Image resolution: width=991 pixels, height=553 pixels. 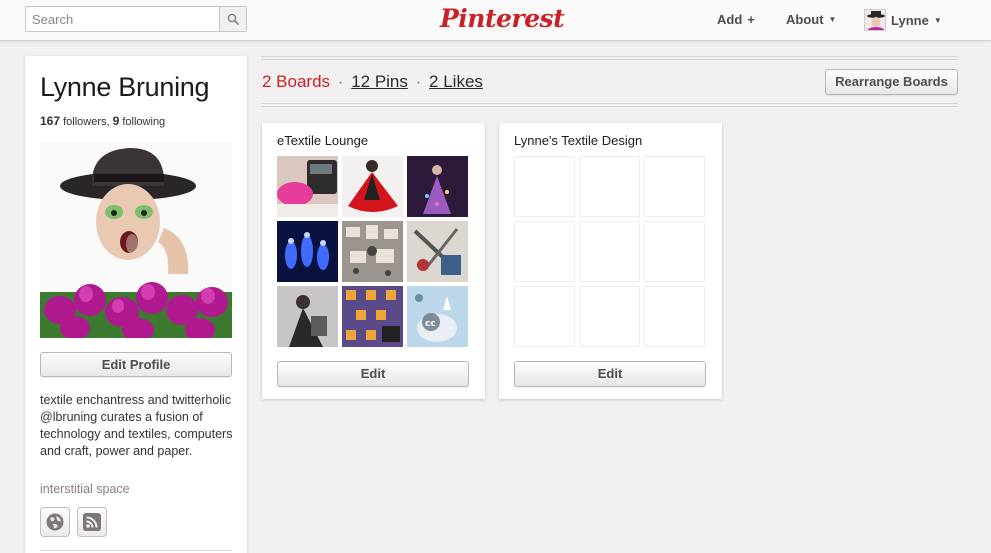 I want to click on profile-counts: 2 Boards · 12 Pins · 2 Likes, so click(x=372, y=82).